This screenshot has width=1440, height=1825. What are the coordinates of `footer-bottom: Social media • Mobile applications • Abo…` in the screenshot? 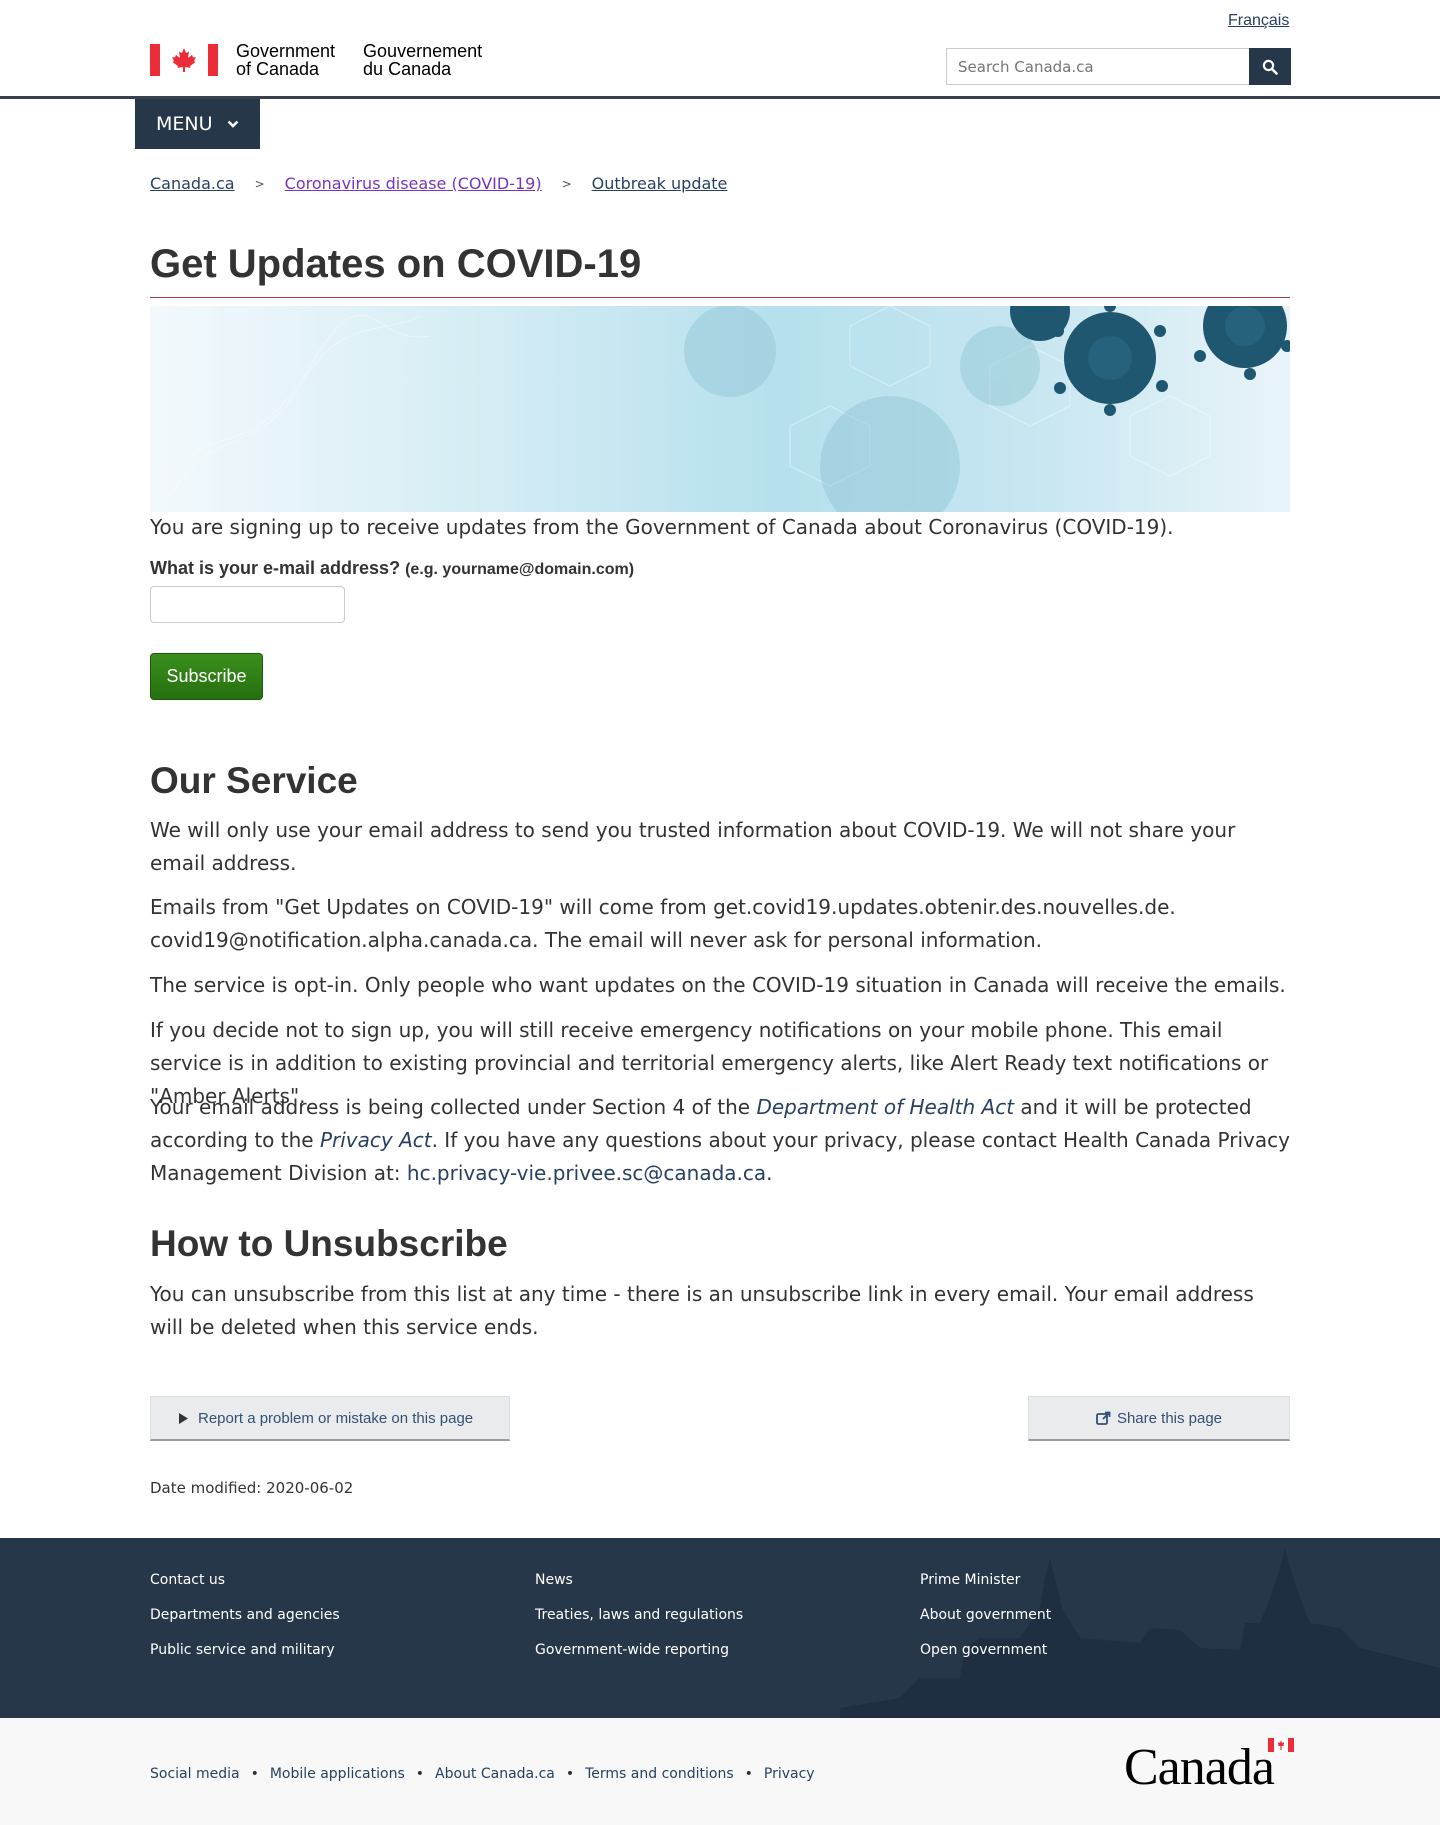 It's located at (720, 1771).